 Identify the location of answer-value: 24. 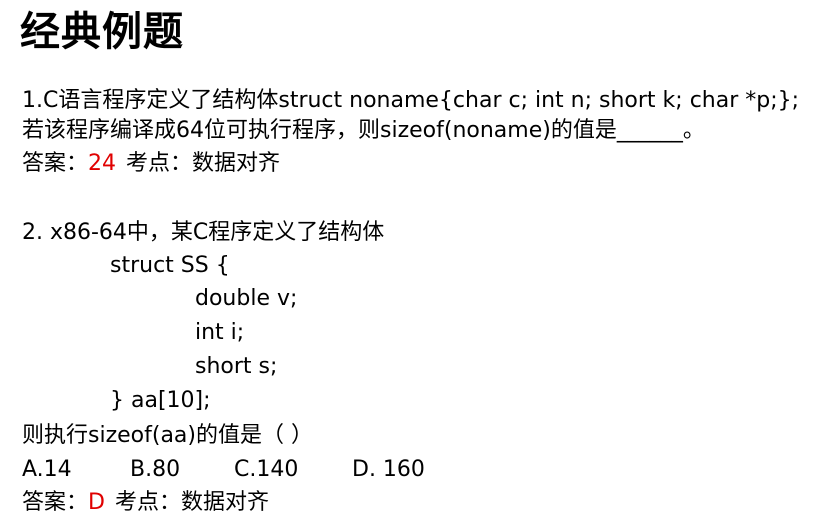
(102, 163).